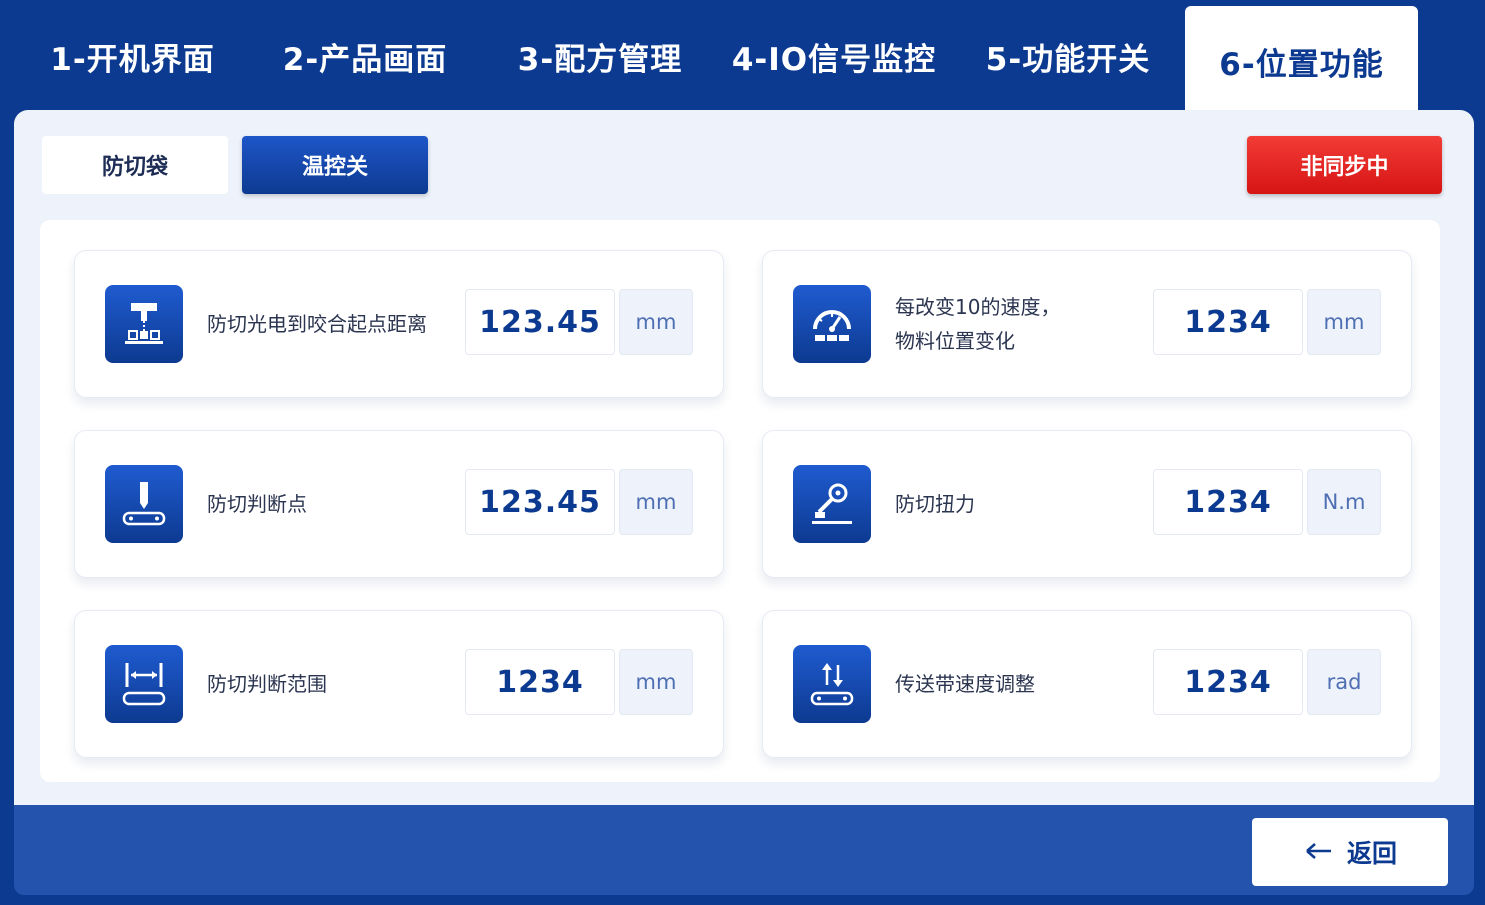 The height and width of the screenshot is (905, 1485). What do you see at coordinates (335, 165) in the screenshot?
I see `temp-control-off-button: 温控关` at bounding box center [335, 165].